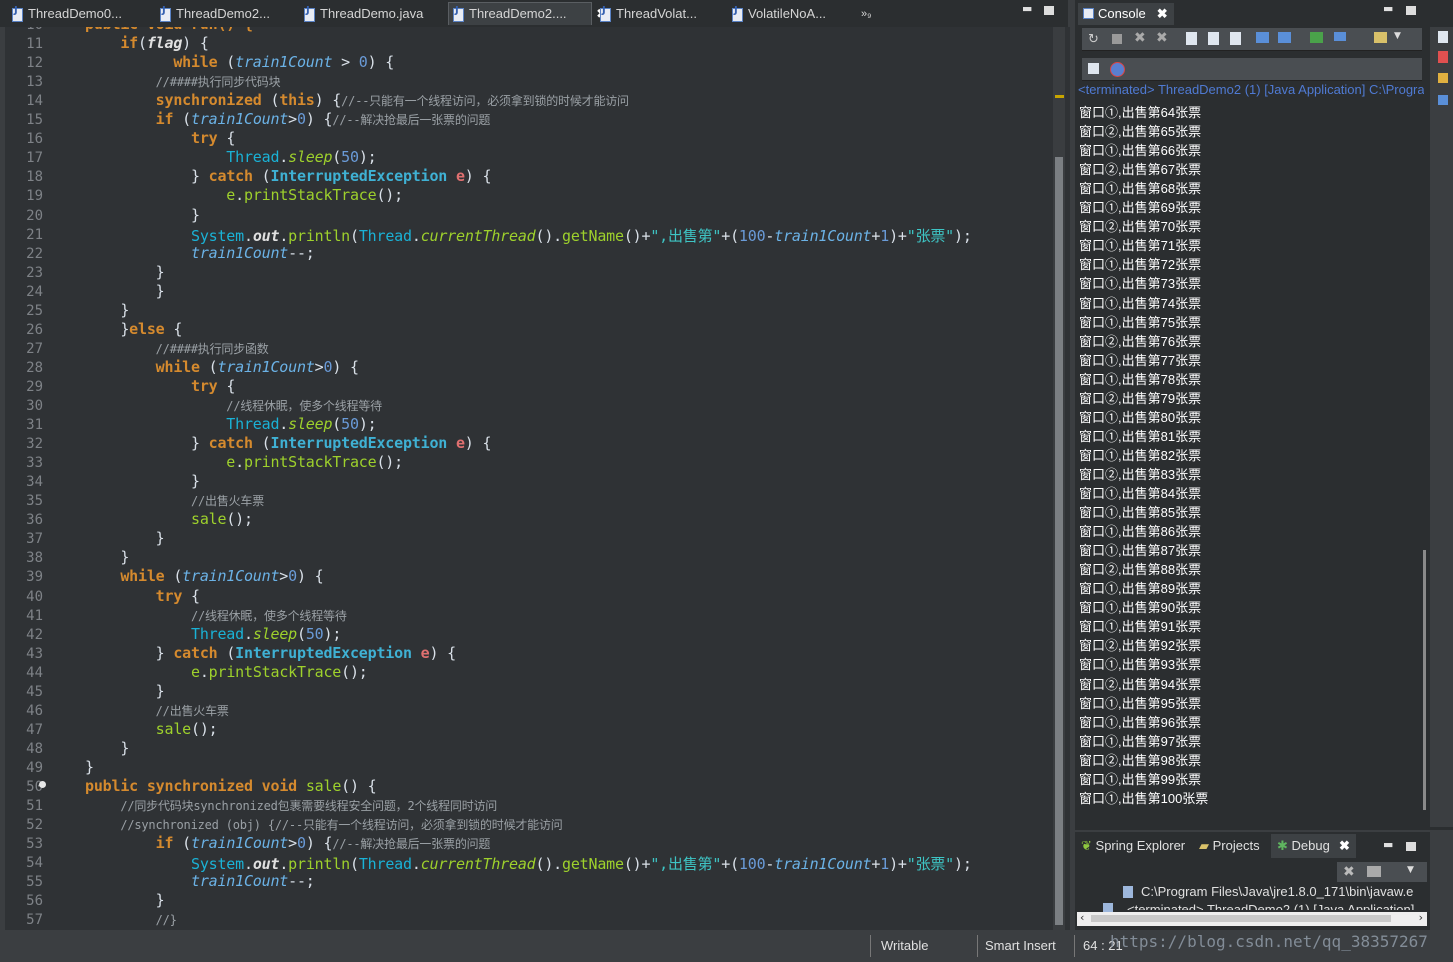 Image resolution: width=1453 pixels, height=962 pixels. I want to click on editor-scrollbar-thumb, so click(1059, 541).